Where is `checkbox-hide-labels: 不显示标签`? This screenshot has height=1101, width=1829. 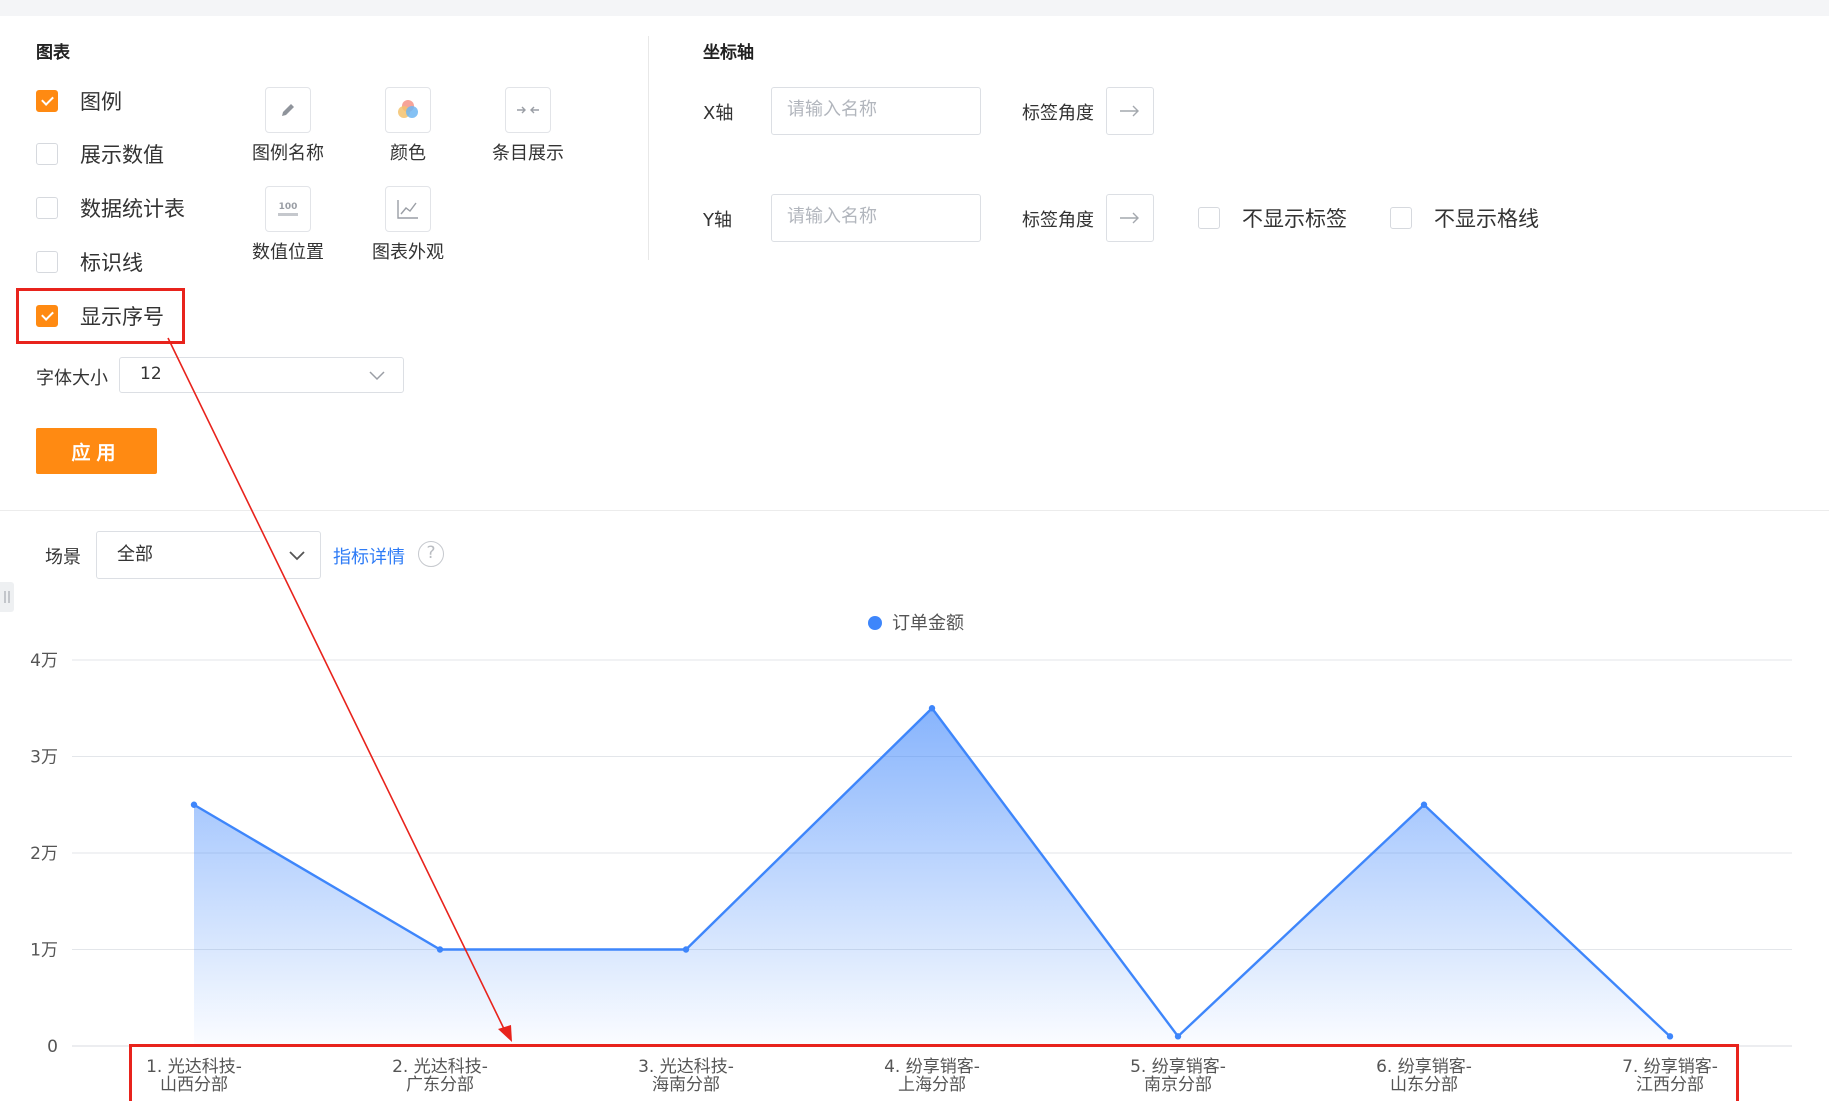 checkbox-hide-labels: 不显示标签 is located at coordinates (1272, 218).